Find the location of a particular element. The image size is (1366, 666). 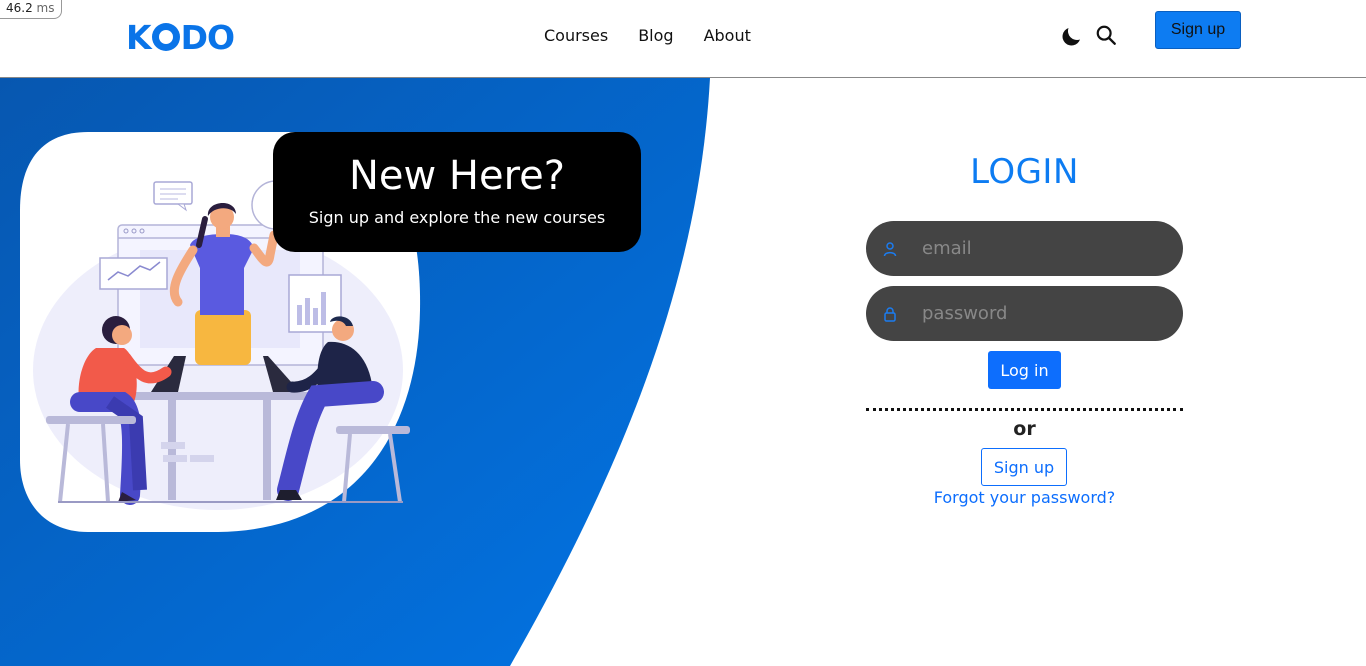

nav-about: About is located at coordinates (727, 35).